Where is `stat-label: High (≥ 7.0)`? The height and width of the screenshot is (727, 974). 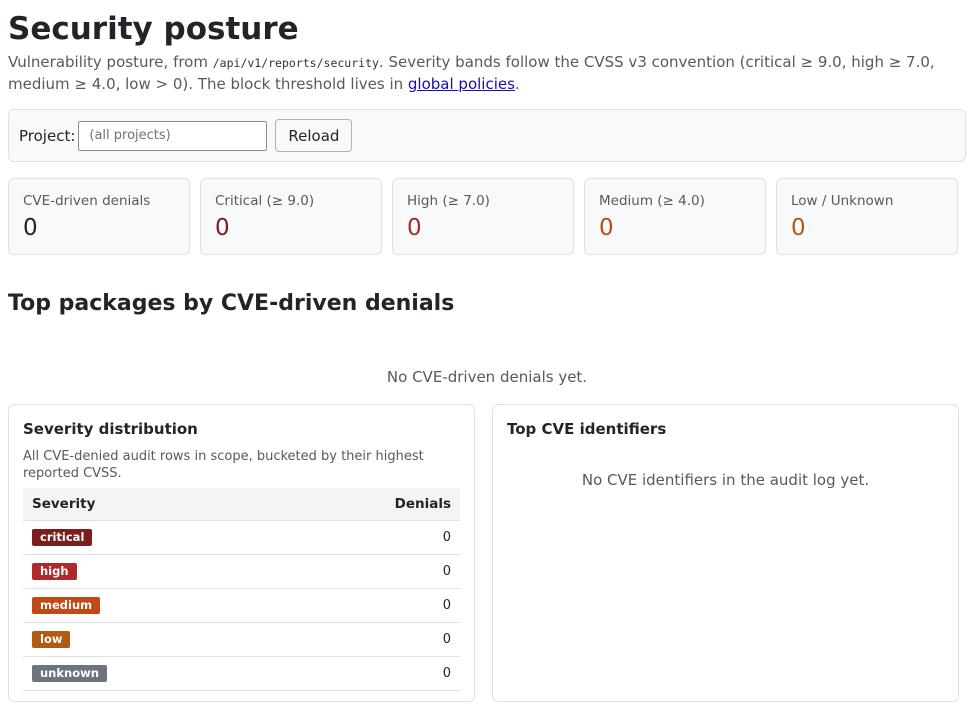
stat-label: High (≥ 7.0) is located at coordinates (448, 201).